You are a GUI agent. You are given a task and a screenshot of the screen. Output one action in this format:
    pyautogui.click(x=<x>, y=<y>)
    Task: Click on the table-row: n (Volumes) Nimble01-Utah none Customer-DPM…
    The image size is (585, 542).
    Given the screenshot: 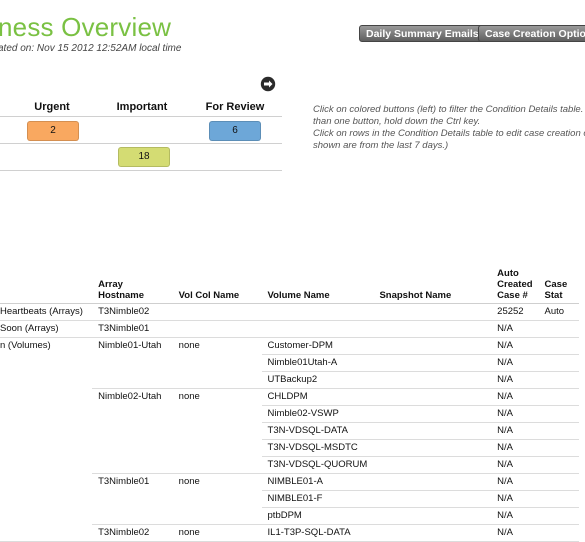 What is the action you would take?
    pyautogui.click(x=289, y=346)
    